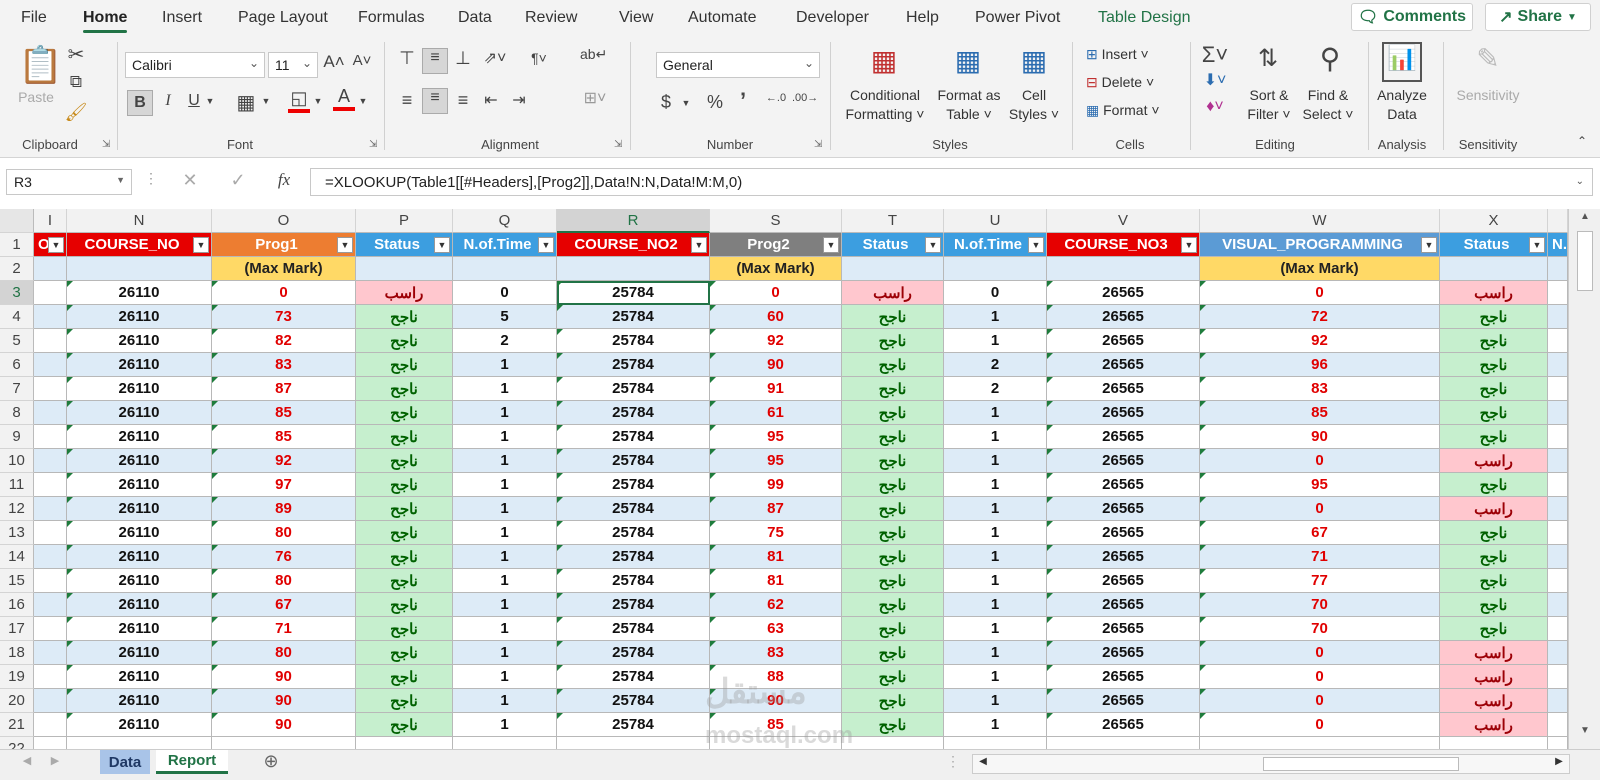  What do you see at coordinates (1488, 95) in the screenshot?
I see `sensitivity-button: Sensitivity` at bounding box center [1488, 95].